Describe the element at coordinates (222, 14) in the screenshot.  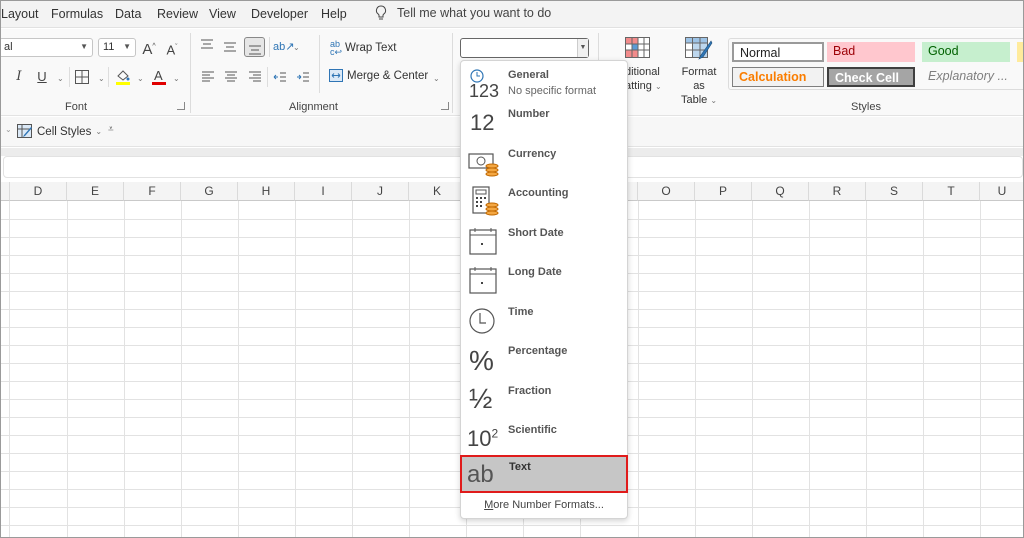
I see `menu-view: View` at that location.